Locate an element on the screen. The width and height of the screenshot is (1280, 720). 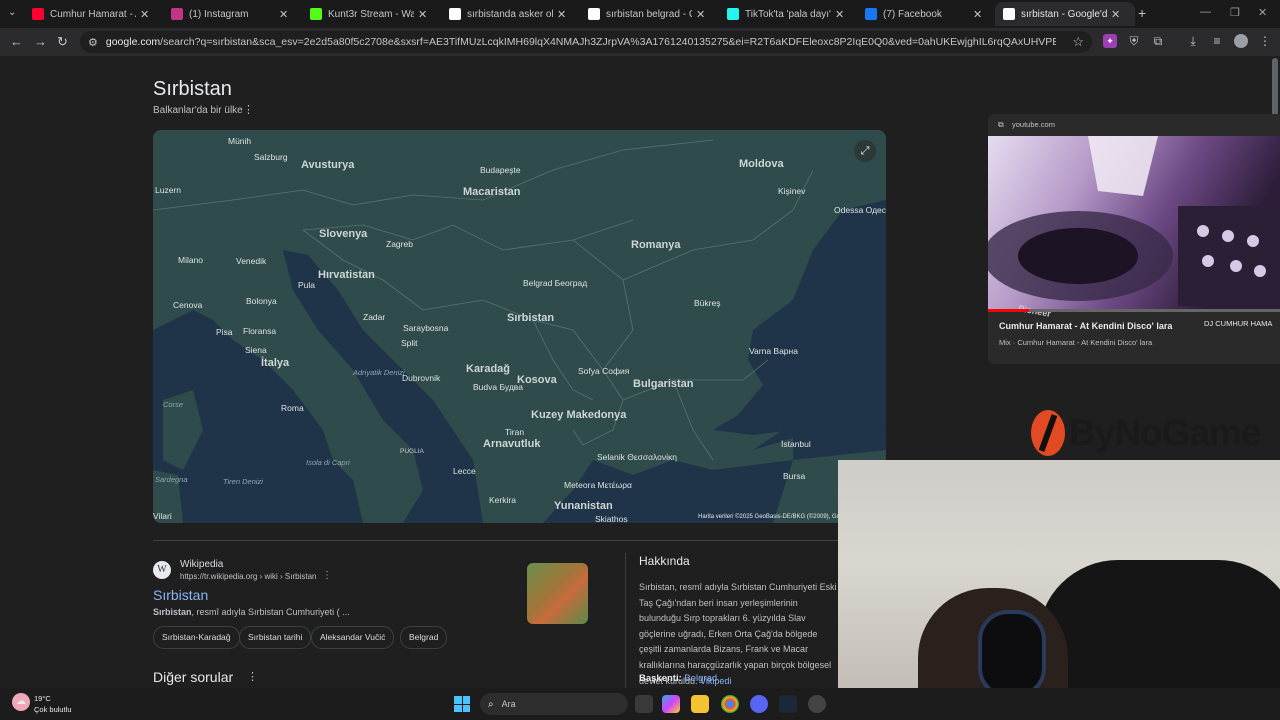
map-place-label: Zagreb is located at coordinates (399, 244).